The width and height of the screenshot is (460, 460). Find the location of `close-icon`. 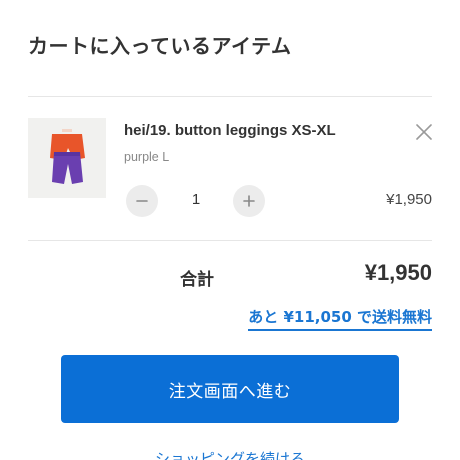

close-icon is located at coordinates (424, 132).